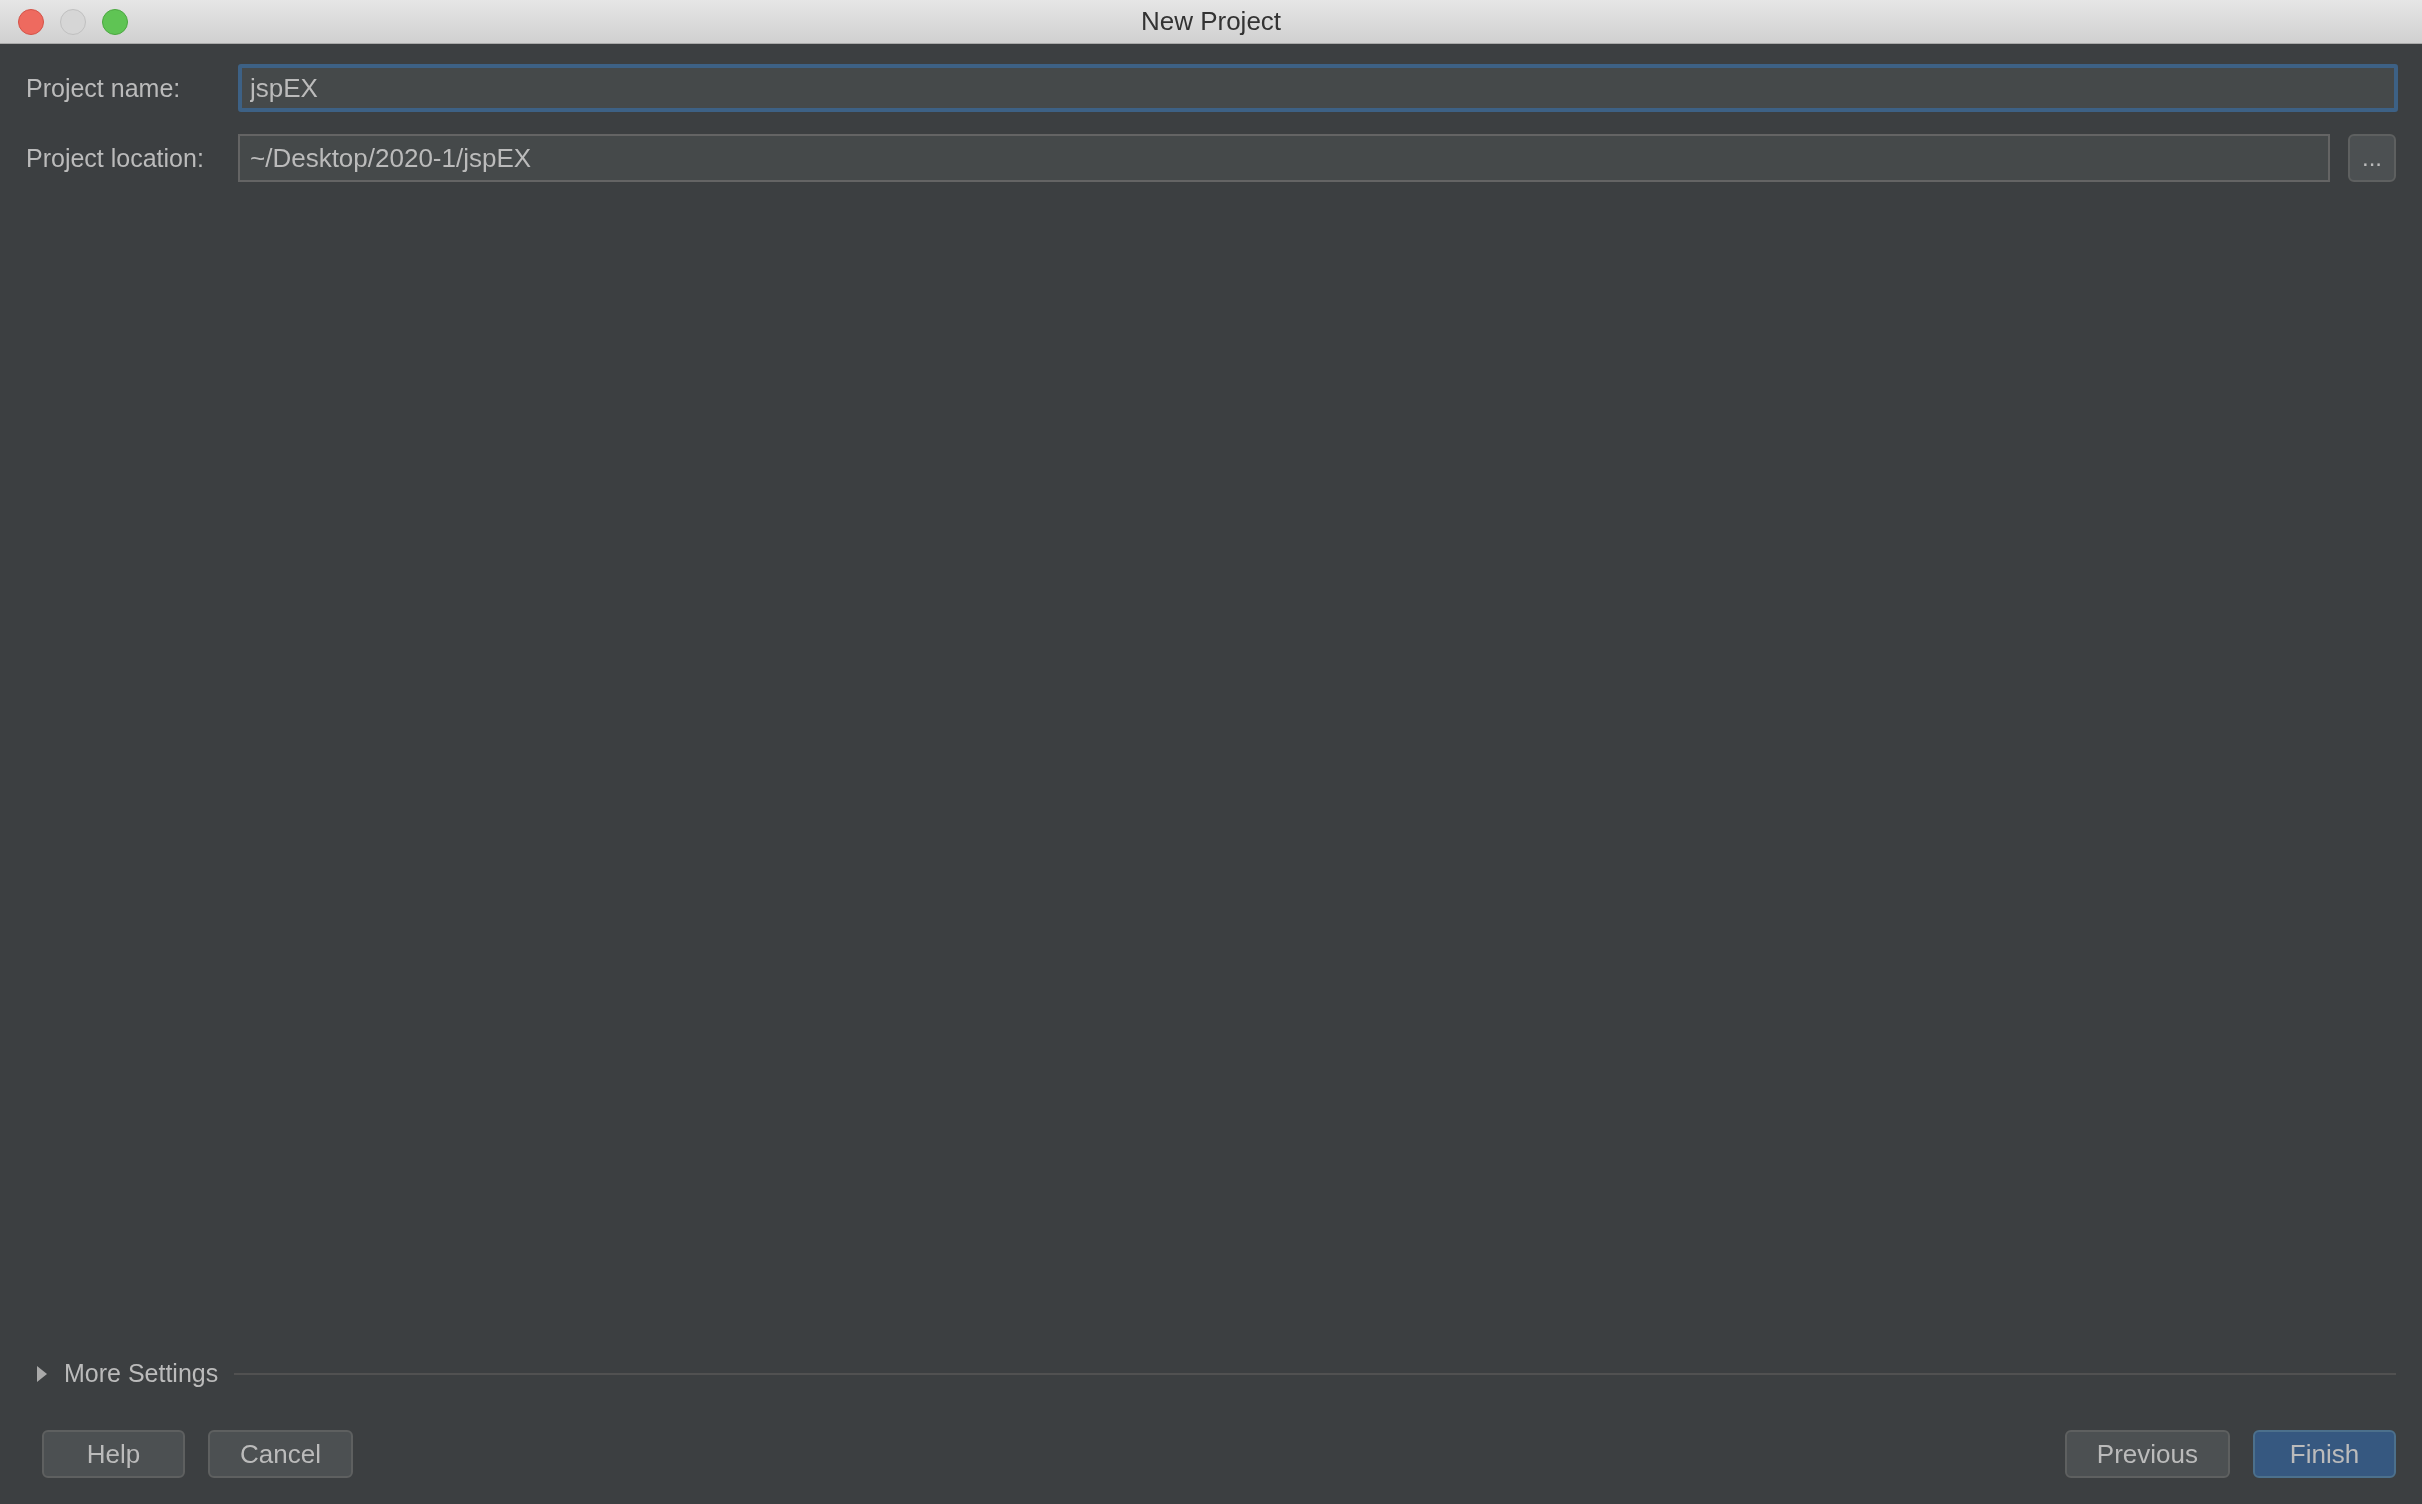 The image size is (2422, 1504). What do you see at coordinates (1318, 88) in the screenshot?
I see `text-field: jspEX` at bounding box center [1318, 88].